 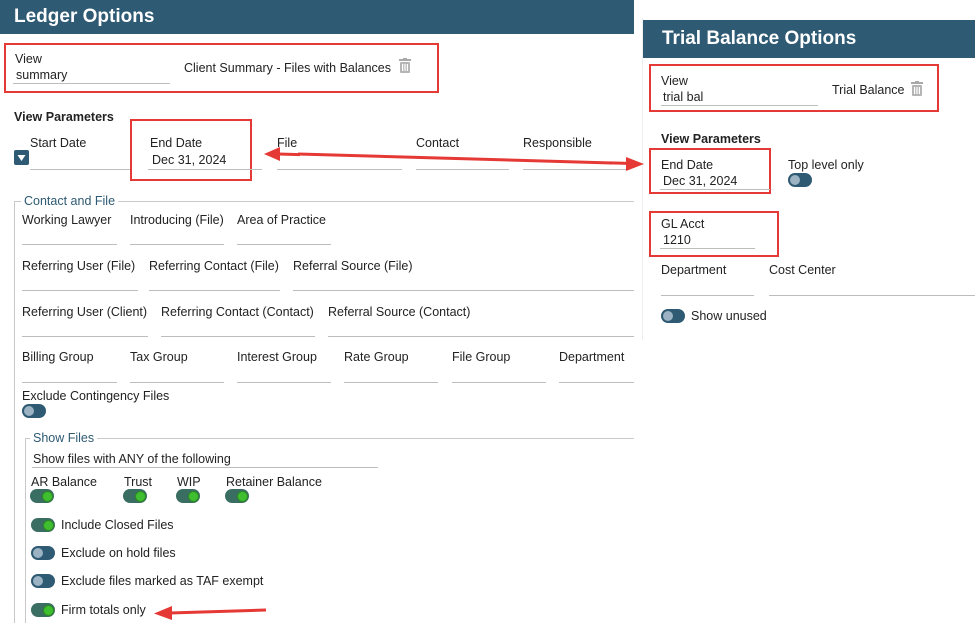 What do you see at coordinates (454, 159) in the screenshot?
I see `end-date-link-arrow` at bounding box center [454, 159].